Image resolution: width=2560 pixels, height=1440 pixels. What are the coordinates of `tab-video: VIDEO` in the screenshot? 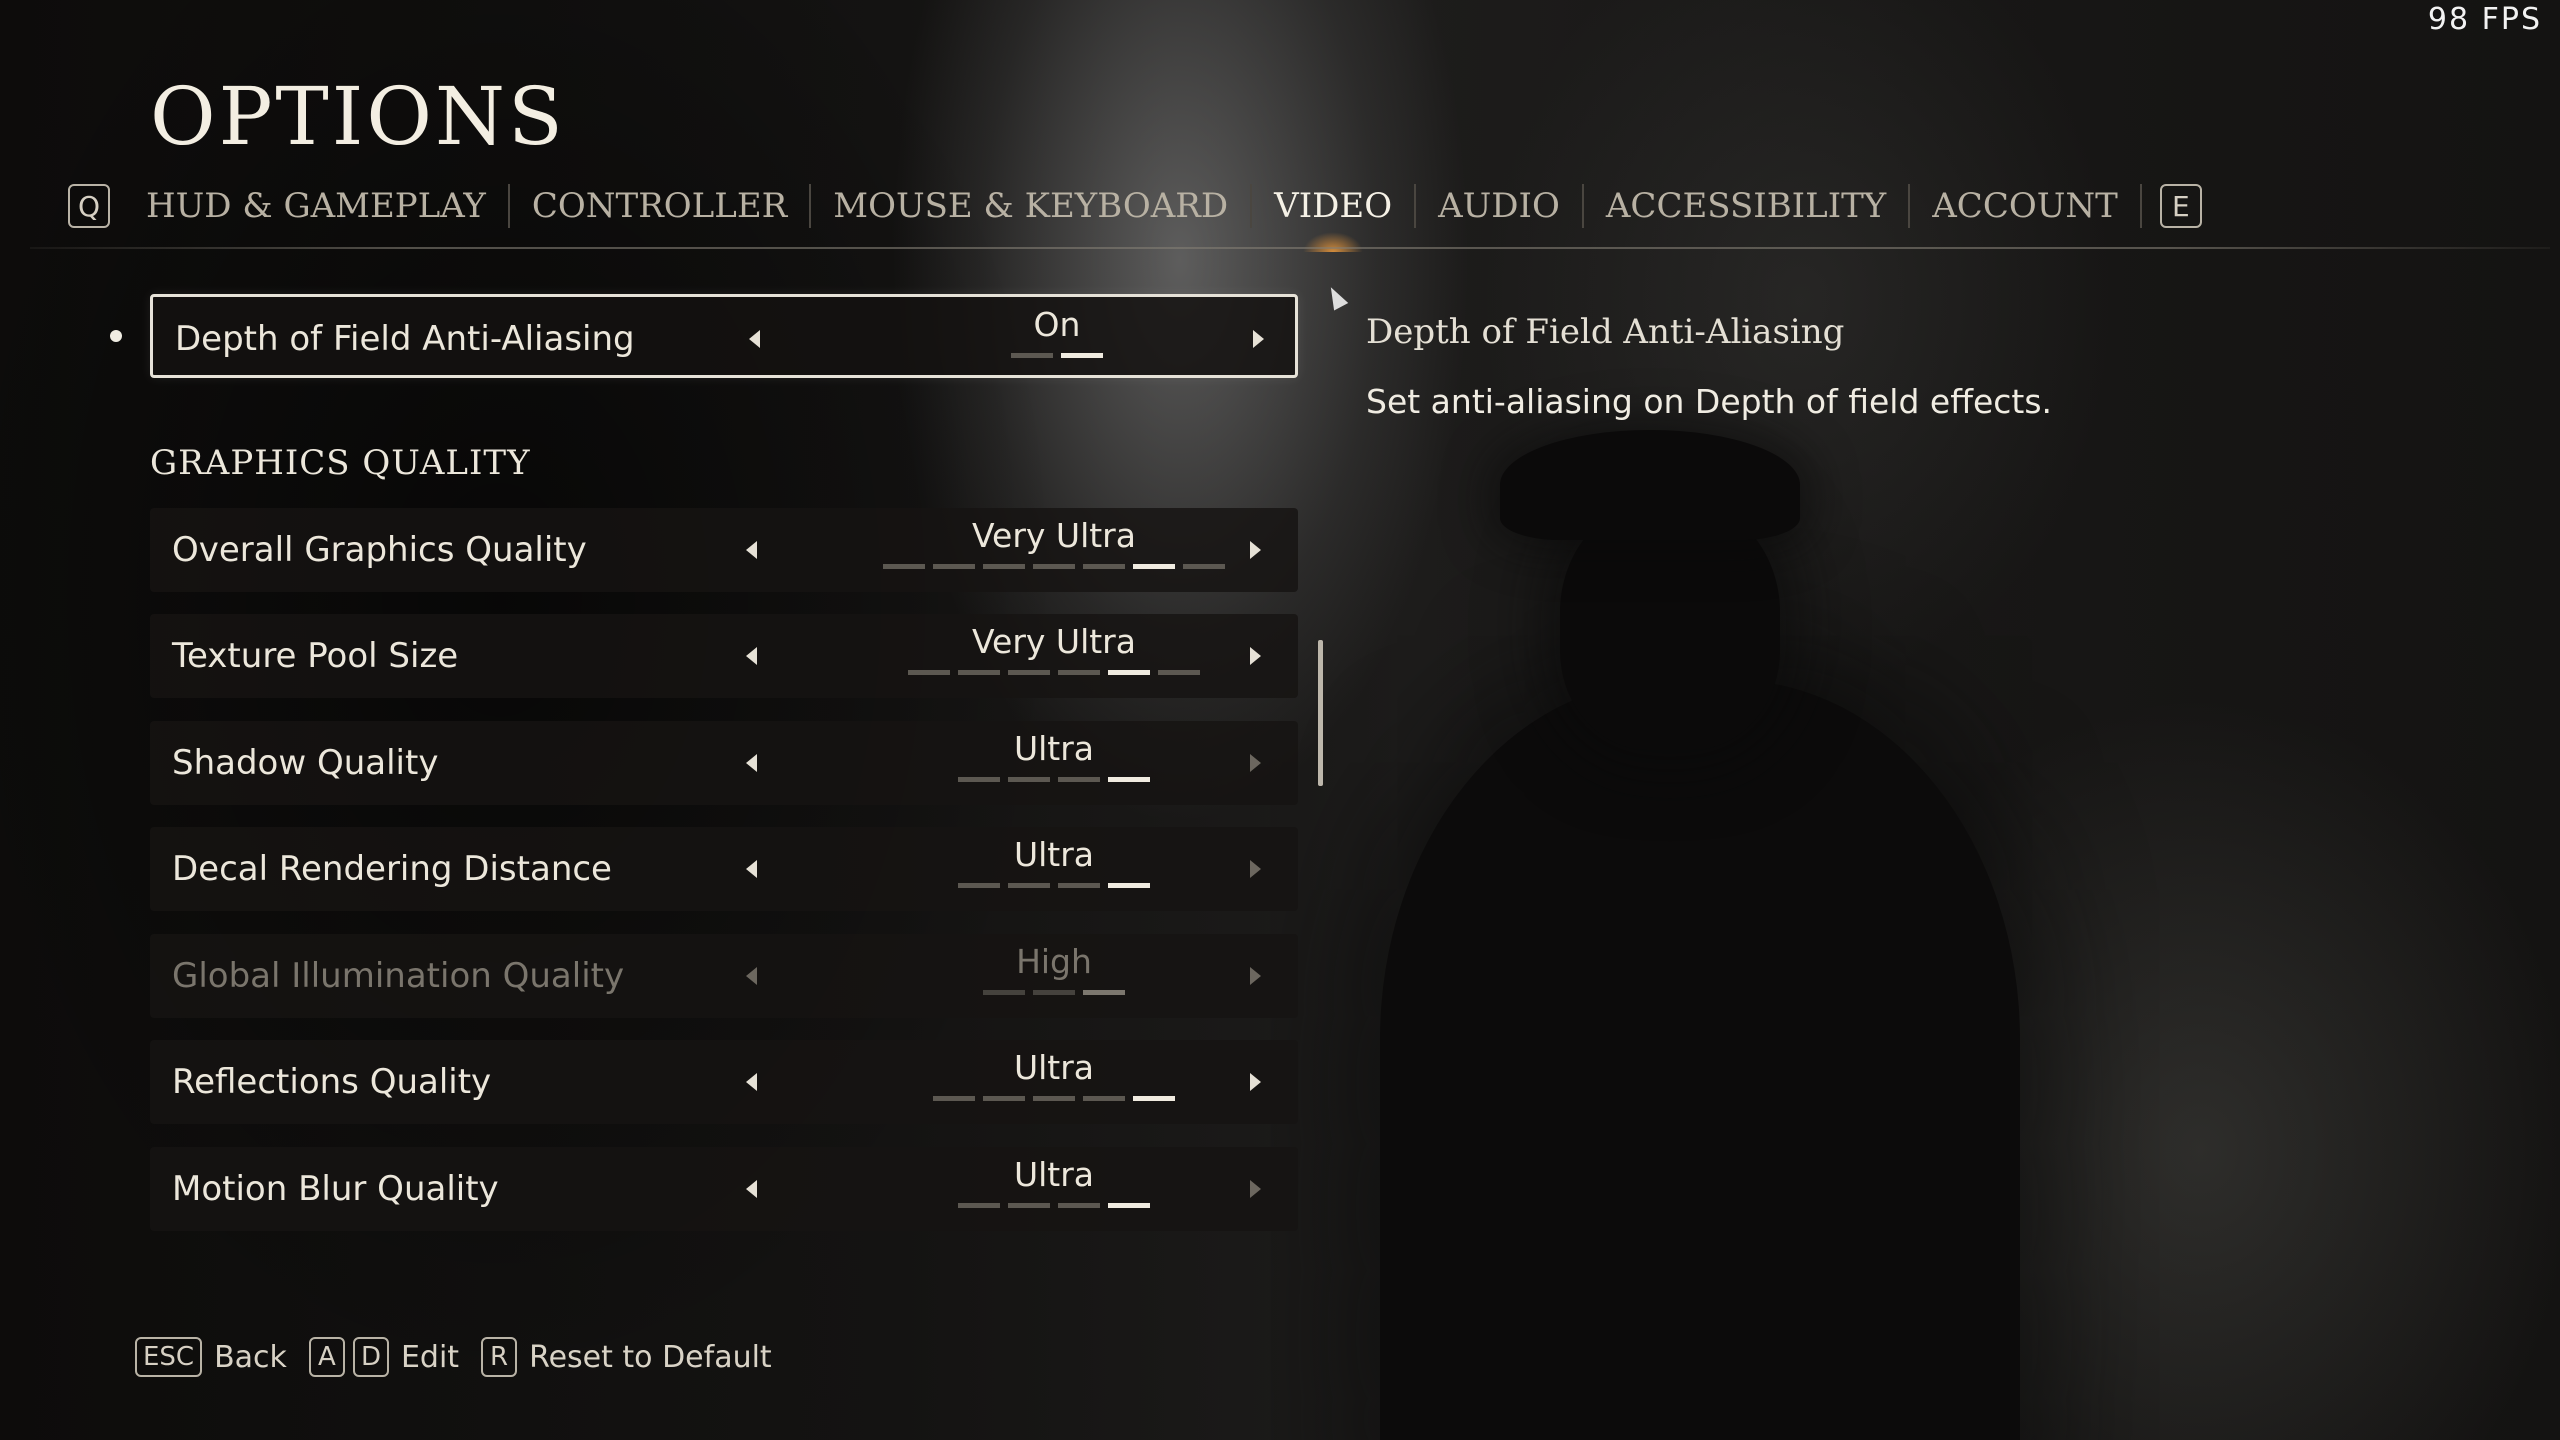 It's located at (1334, 206).